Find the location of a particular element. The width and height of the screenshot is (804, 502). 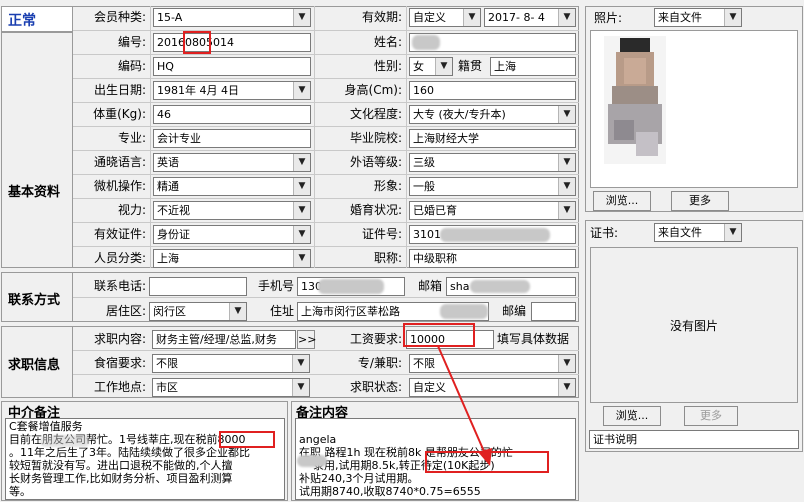

validity-type-select: 自定义 ▼ is located at coordinates (445, 17).